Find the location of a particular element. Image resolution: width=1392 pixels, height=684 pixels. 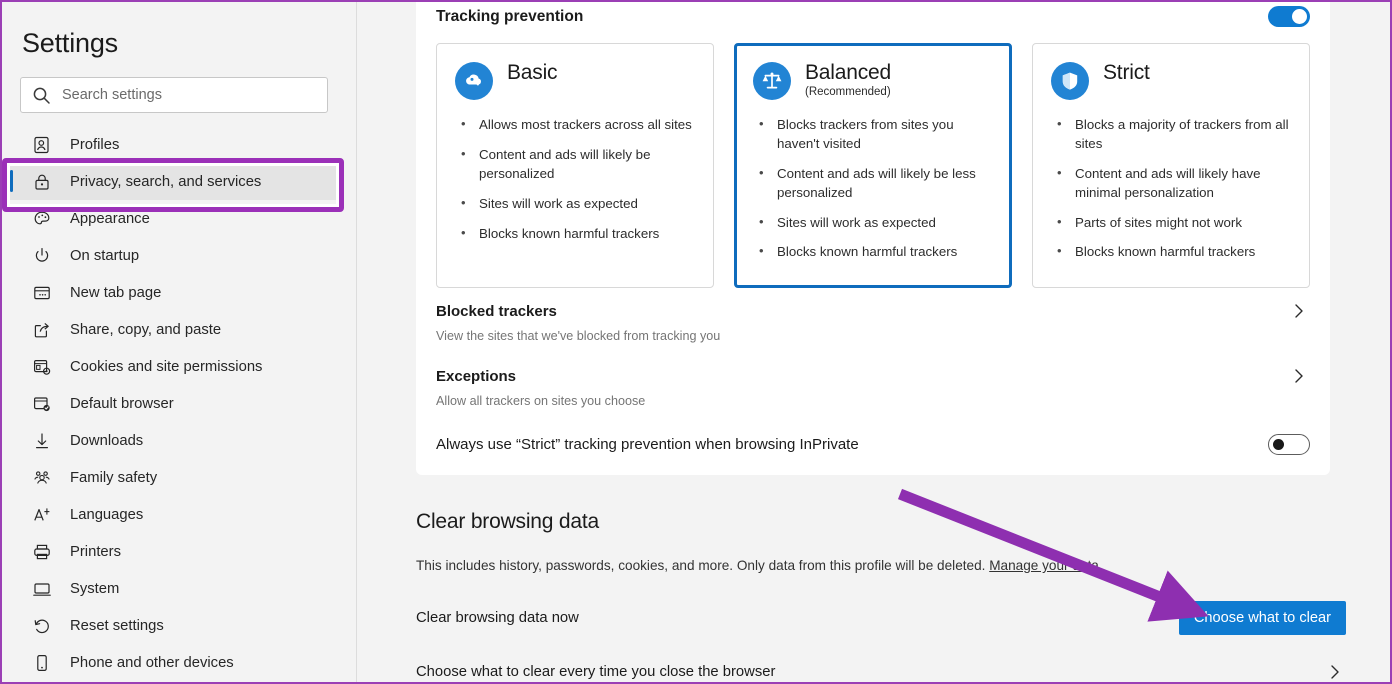

tracking-card-header: Balanced (Recommended) is located at coordinates (873, 80).